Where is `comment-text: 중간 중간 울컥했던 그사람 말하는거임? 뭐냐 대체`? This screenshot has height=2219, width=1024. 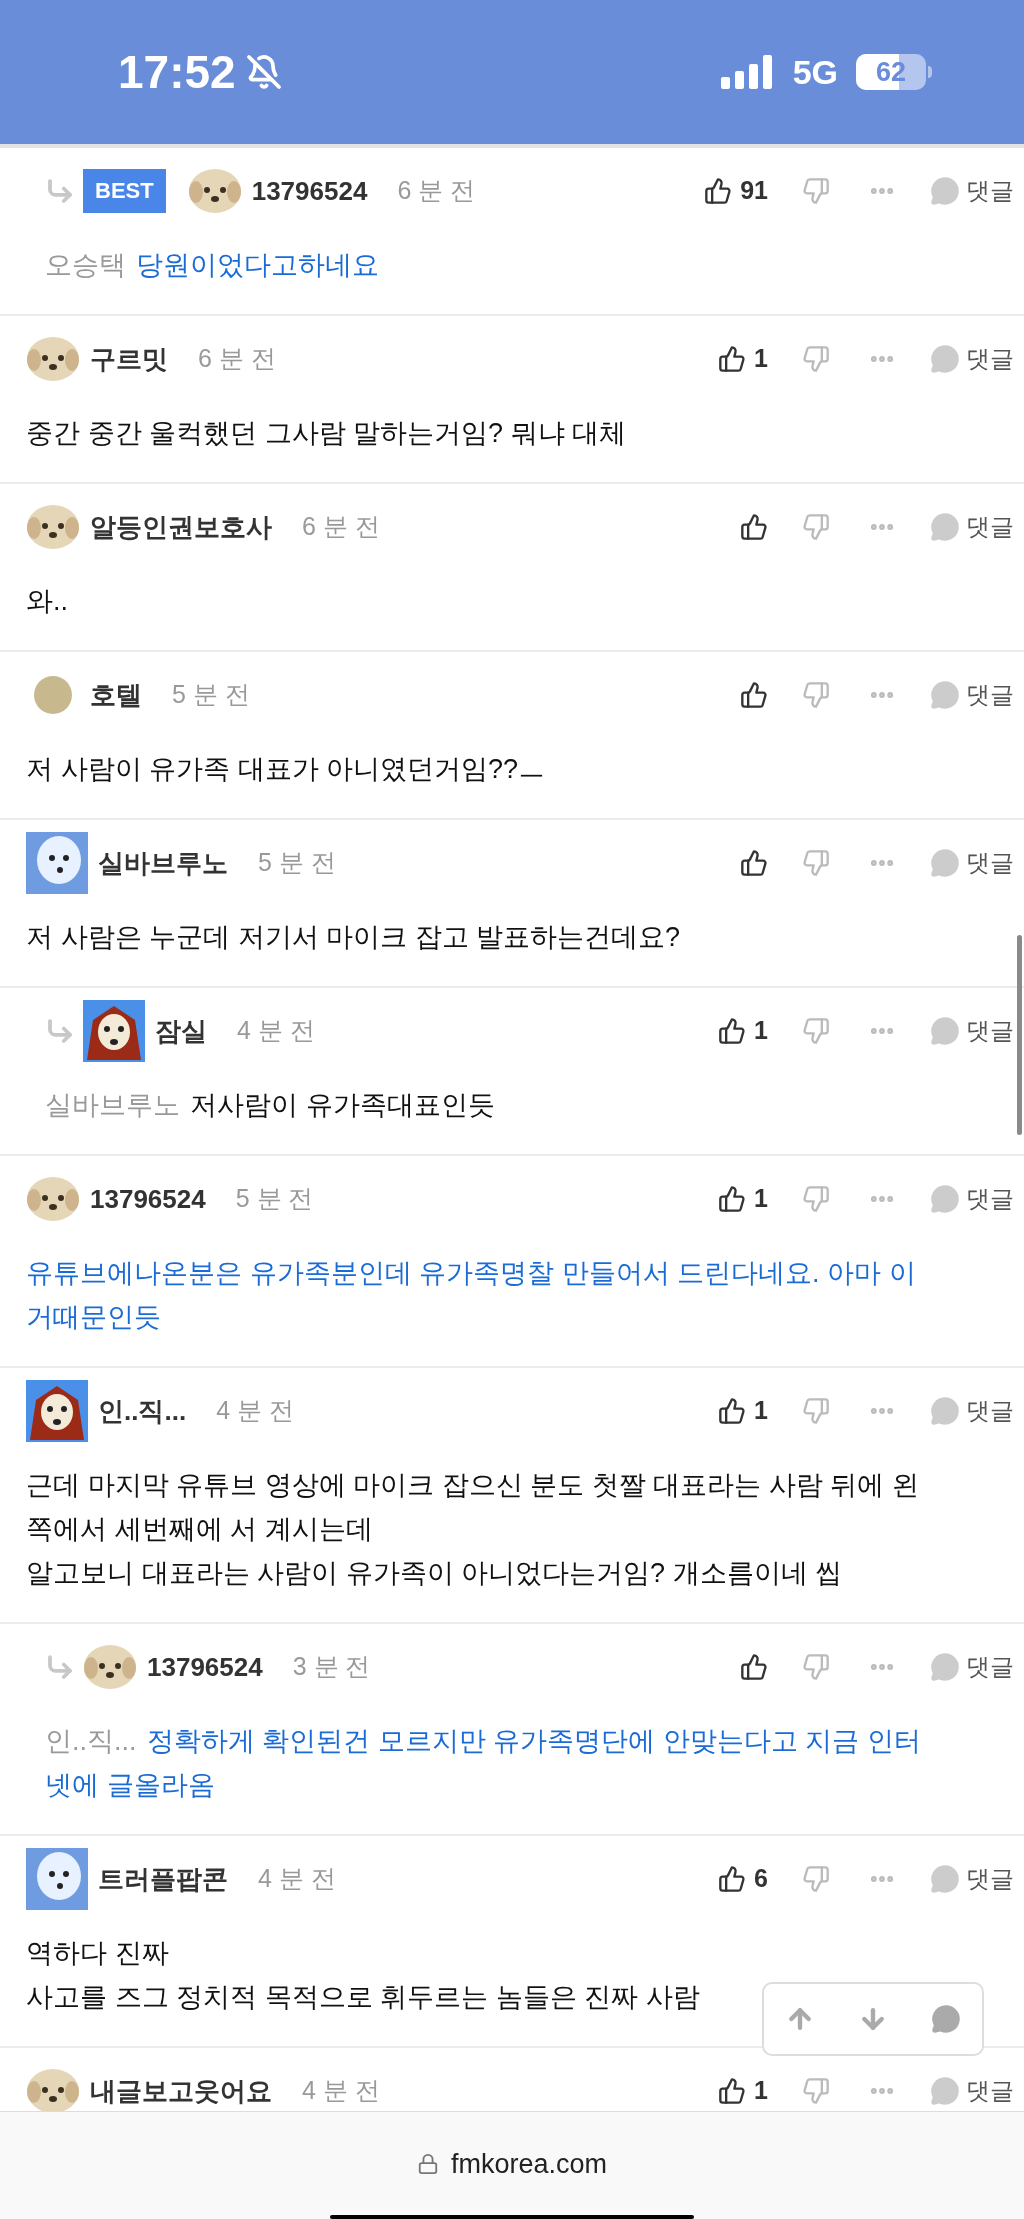 comment-text: 중간 중간 울컥했던 그사람 말하는거임? 뭐냐 대체 is located at coordinates (326, 433).